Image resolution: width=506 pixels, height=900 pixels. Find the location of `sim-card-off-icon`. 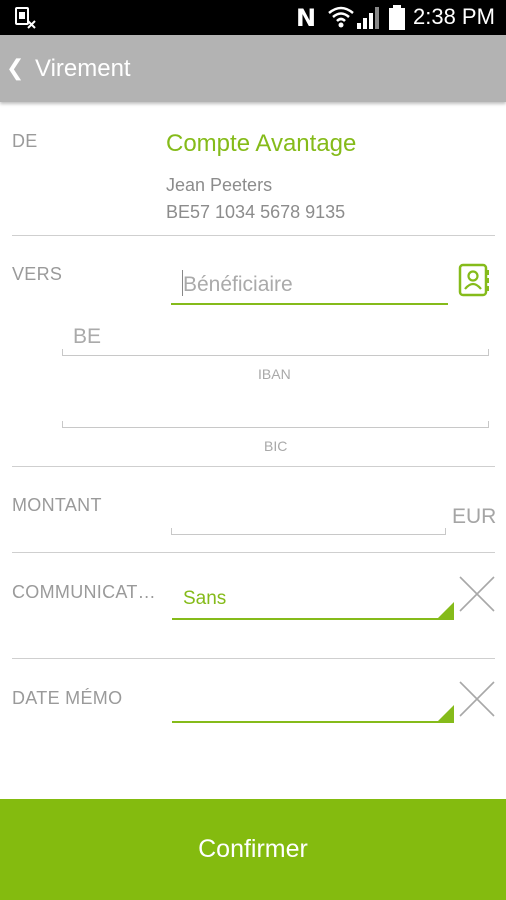

sim-card-off-icon is located at coordinates (26, 20).